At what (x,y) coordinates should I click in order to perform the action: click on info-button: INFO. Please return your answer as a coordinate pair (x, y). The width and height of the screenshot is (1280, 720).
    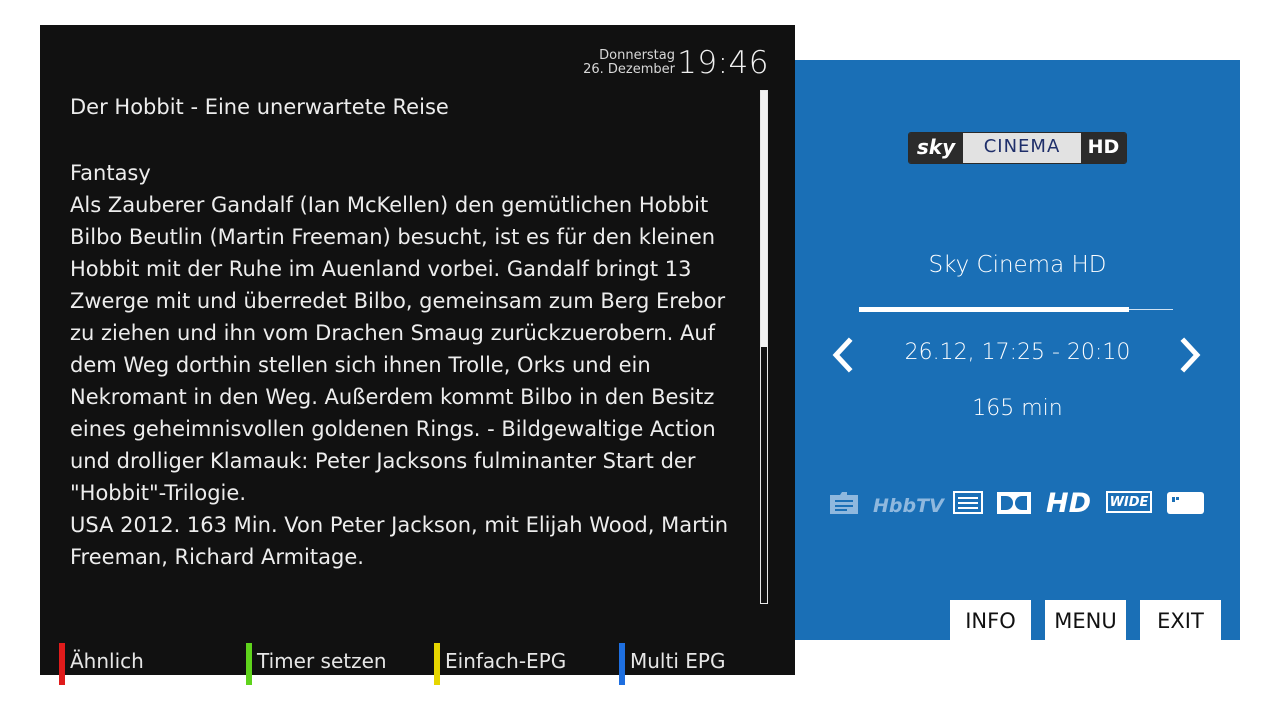
    Looking at the image, I should click on (990, 620).